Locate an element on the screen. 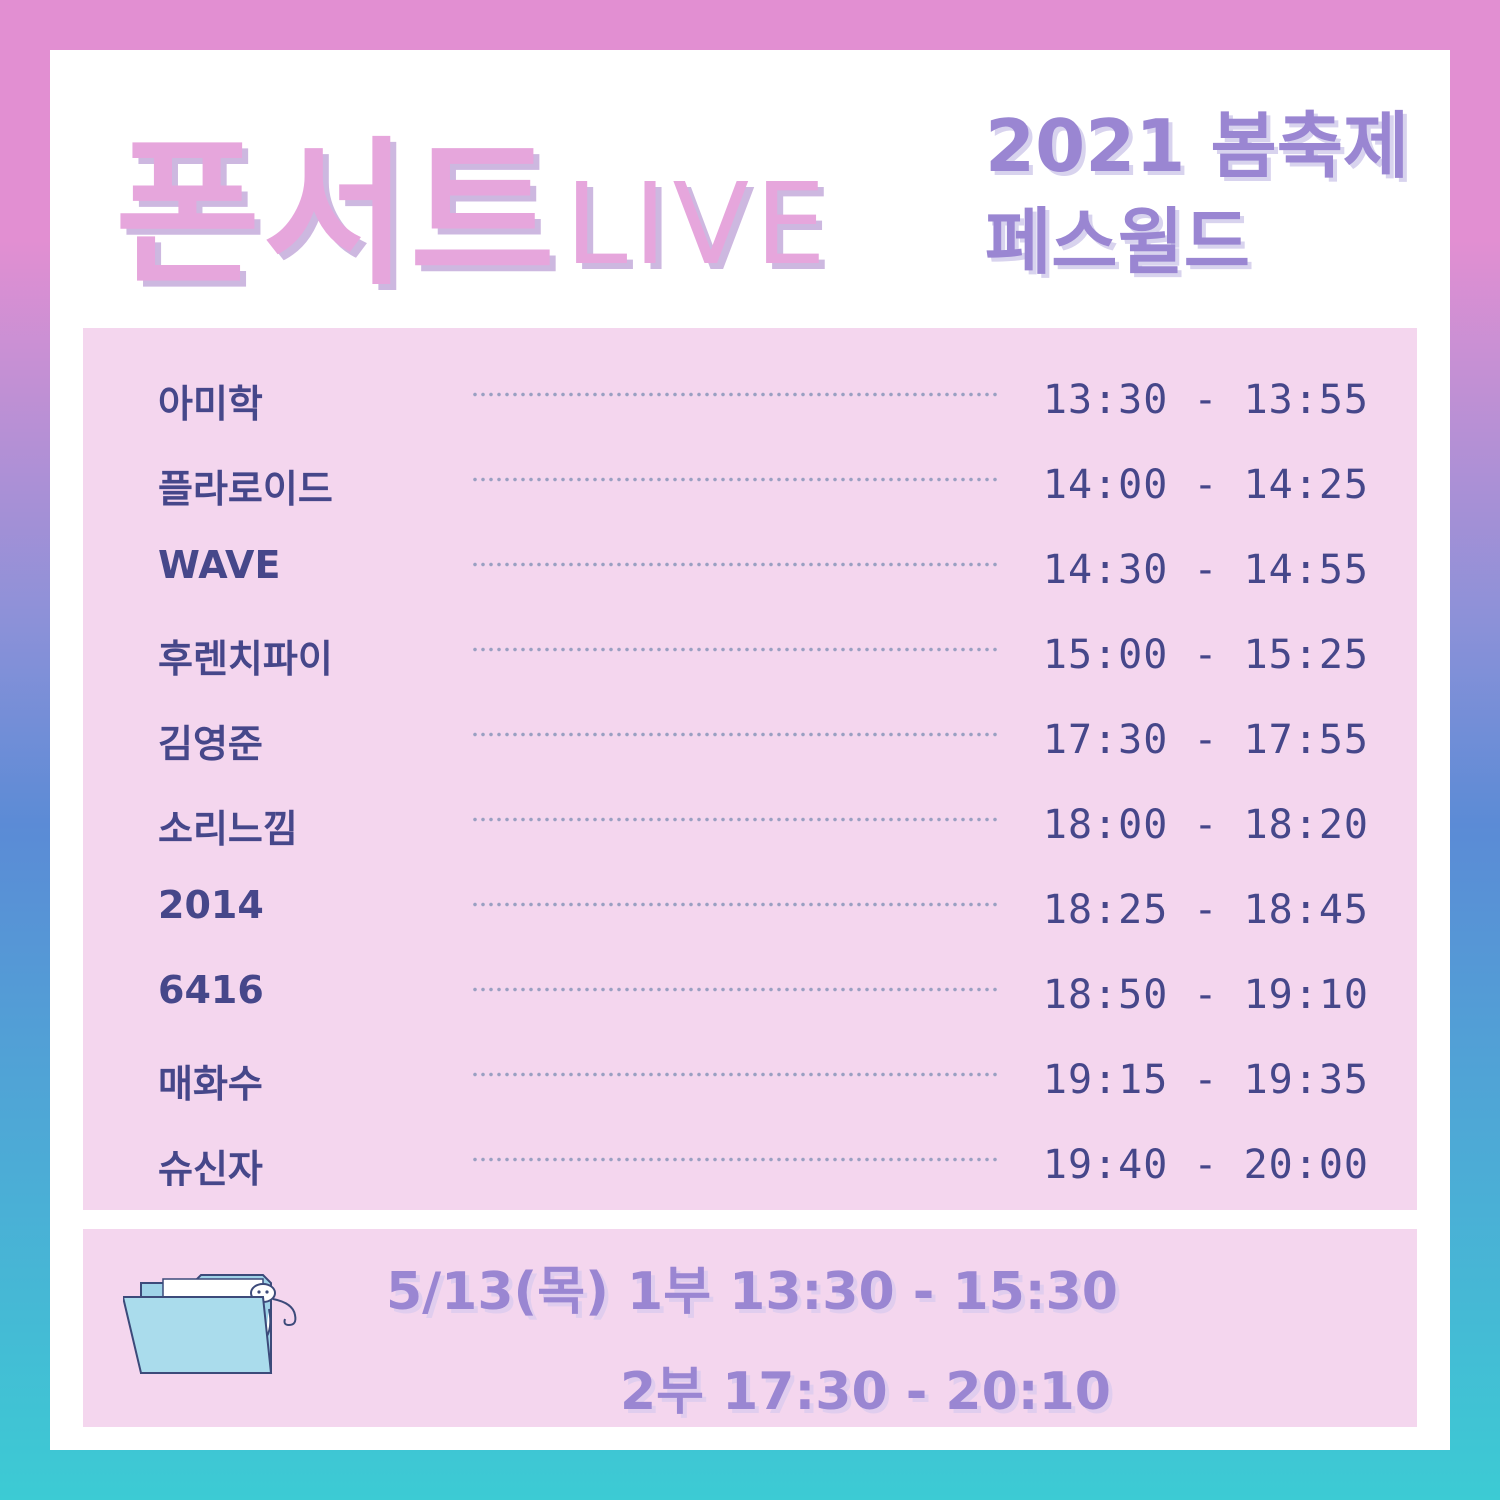 The image size is (1500, 1500). folder-icon is located at coordinates (210, 1324).